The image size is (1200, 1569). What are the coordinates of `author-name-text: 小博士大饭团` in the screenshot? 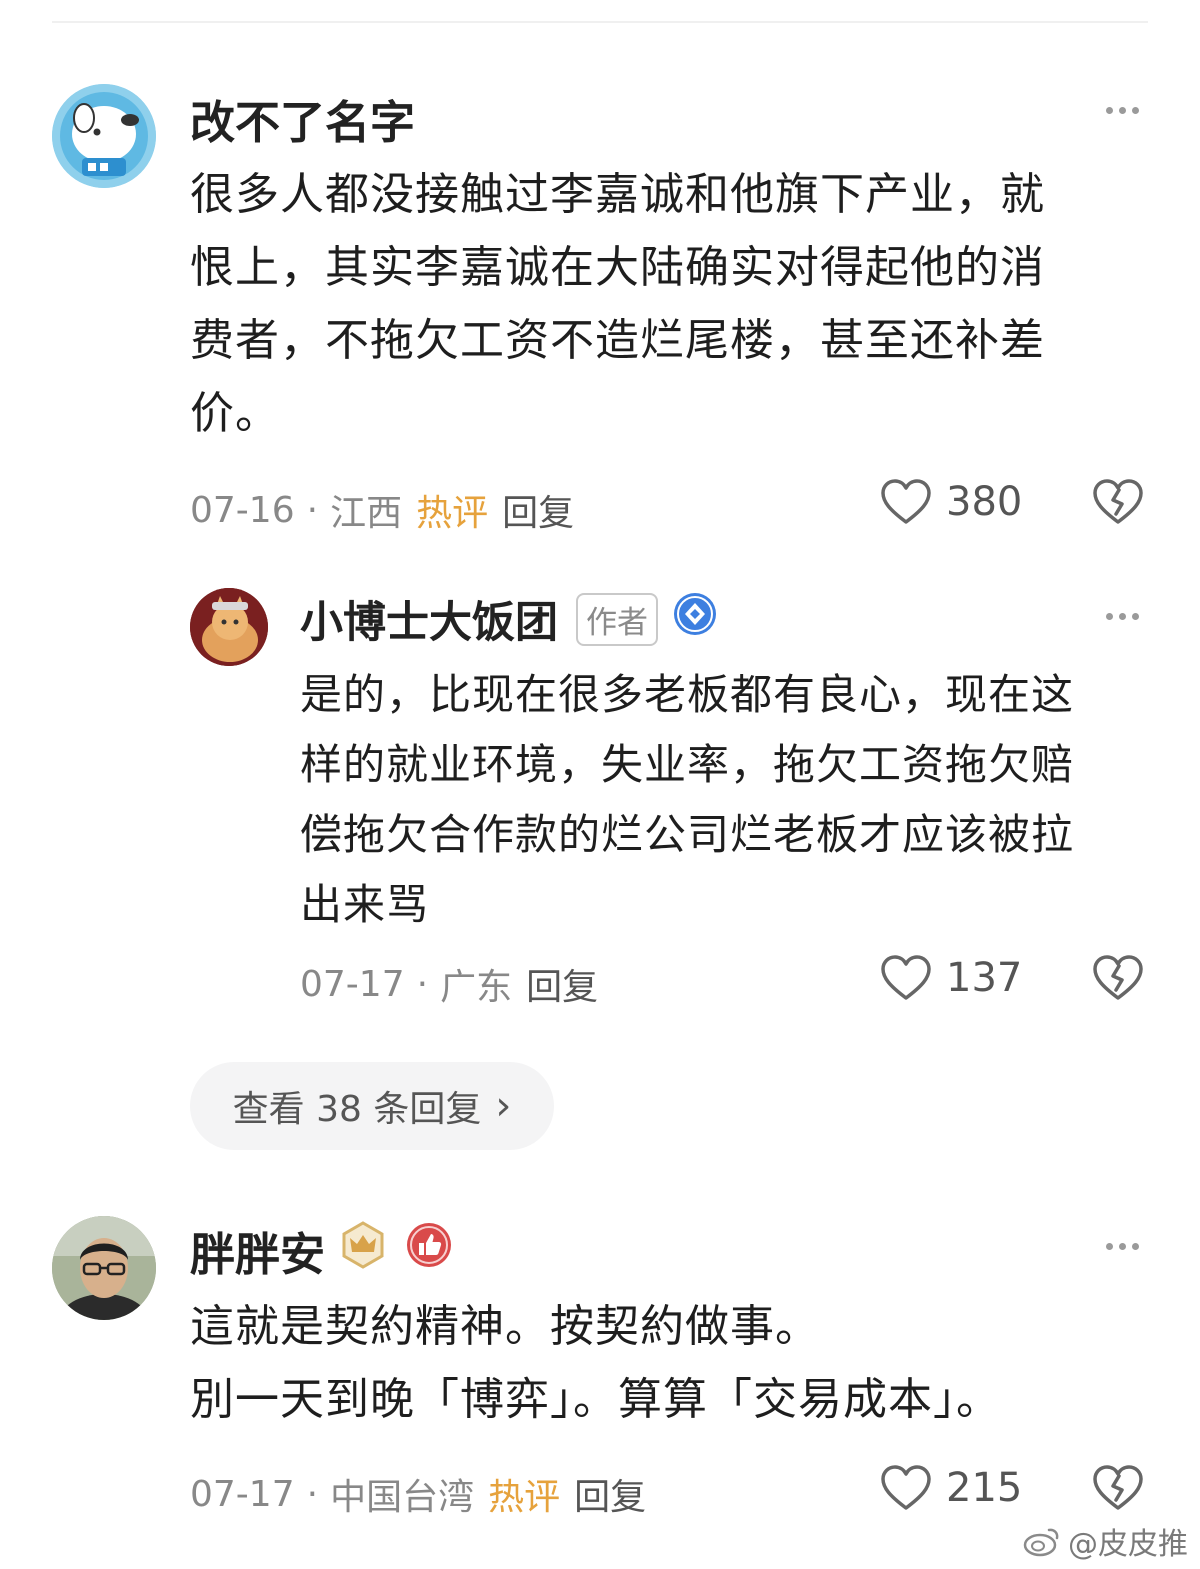 It's located at (429, 623).